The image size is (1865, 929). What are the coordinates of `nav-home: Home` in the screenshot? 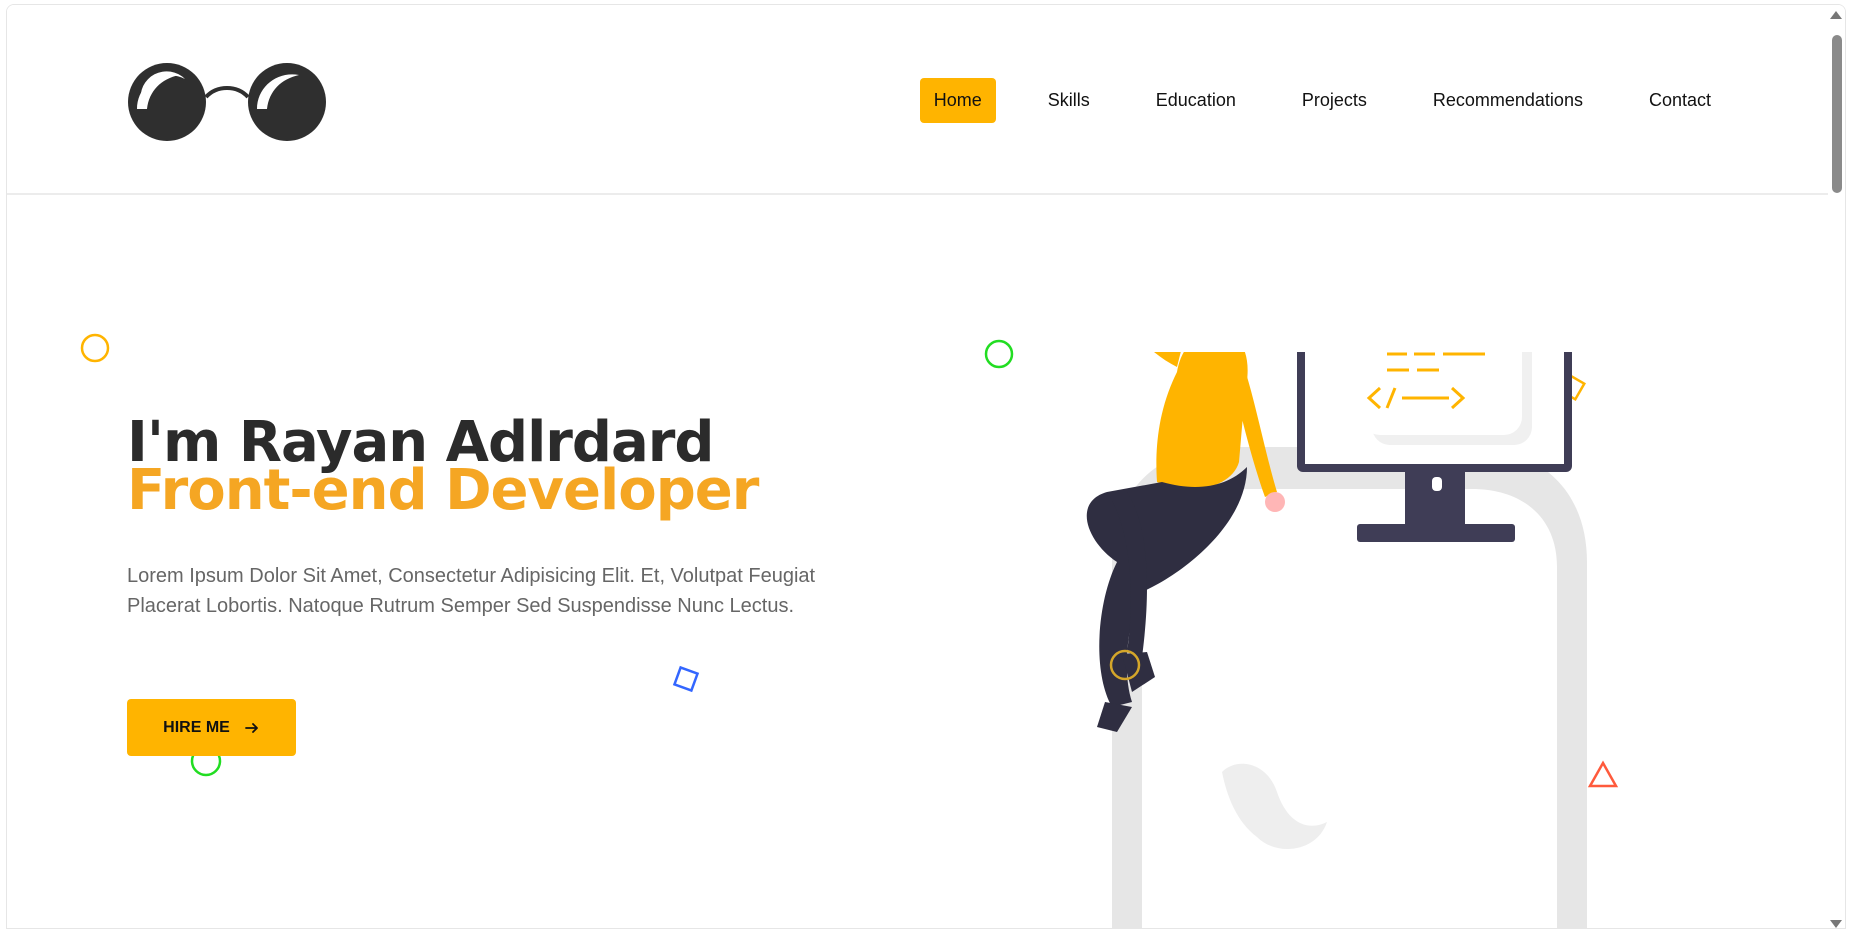 It's located at (957, 100).